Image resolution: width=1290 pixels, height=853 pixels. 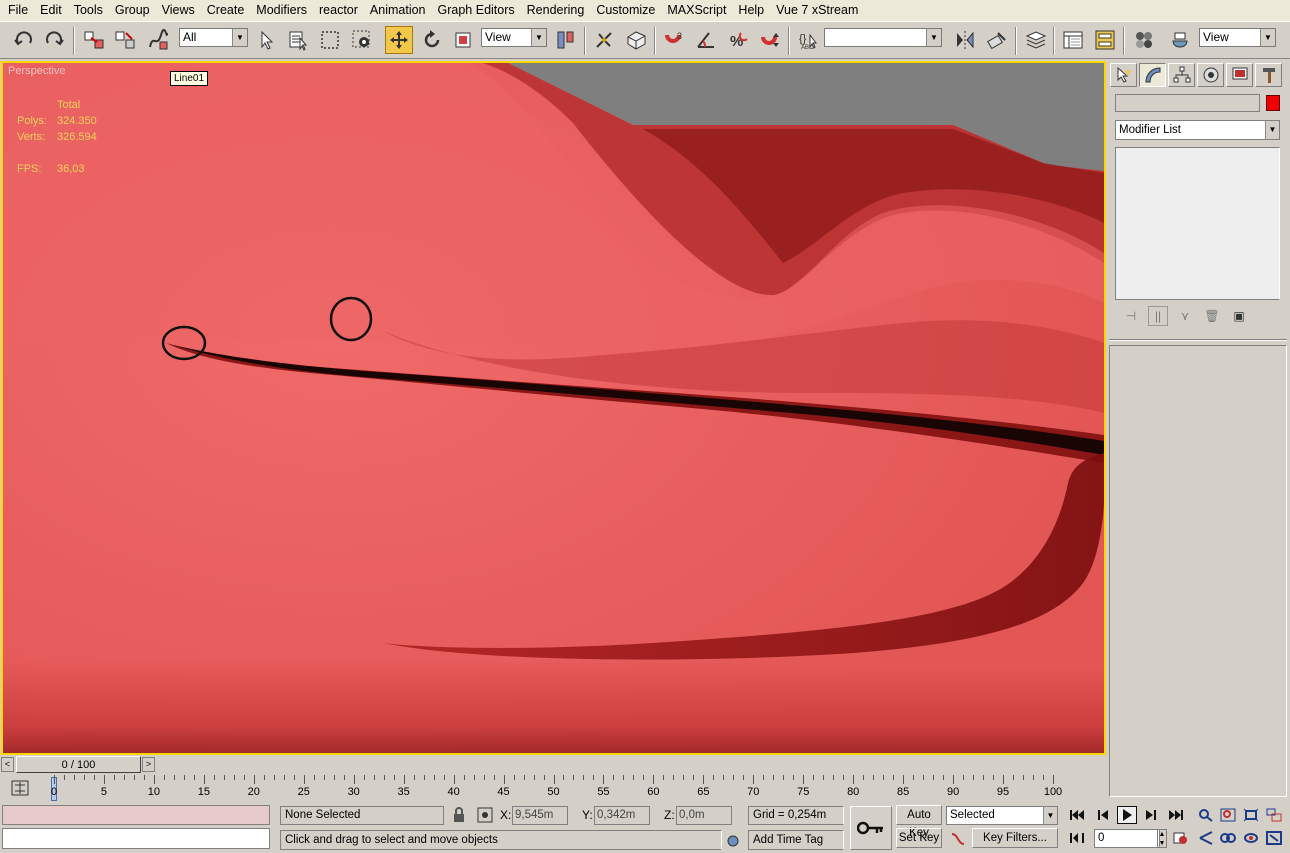 I want to click on next-frame-icon, so click(x=1150, y=815).